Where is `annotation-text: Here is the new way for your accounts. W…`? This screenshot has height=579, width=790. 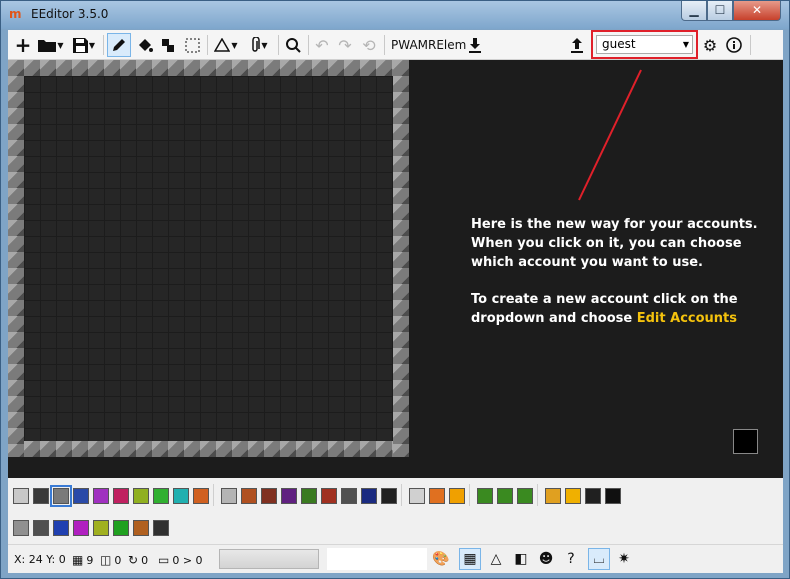
annotation-text: Here is the new way for your accounts. W… is located at coordinates (621, 280).